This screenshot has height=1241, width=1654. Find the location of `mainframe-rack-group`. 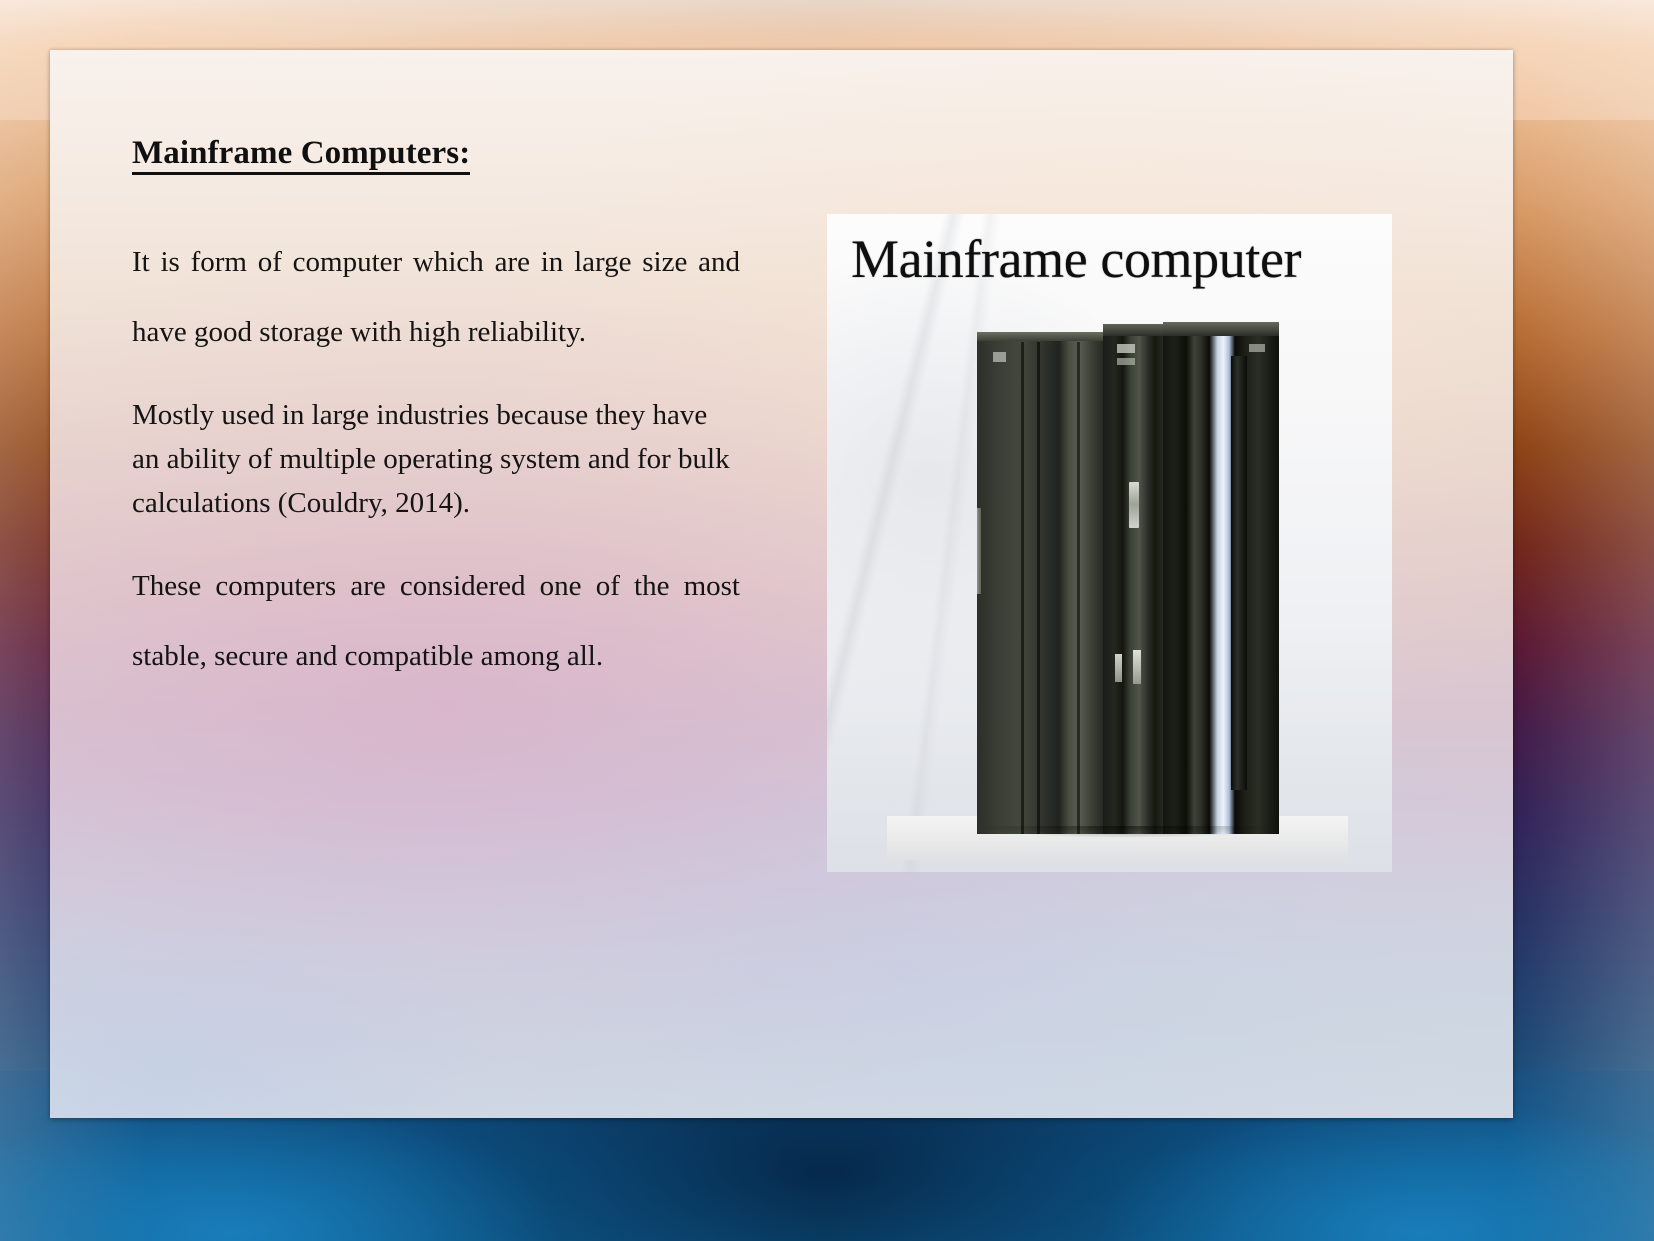

mainframe-rack-group is located at coordinates (1128, 582).